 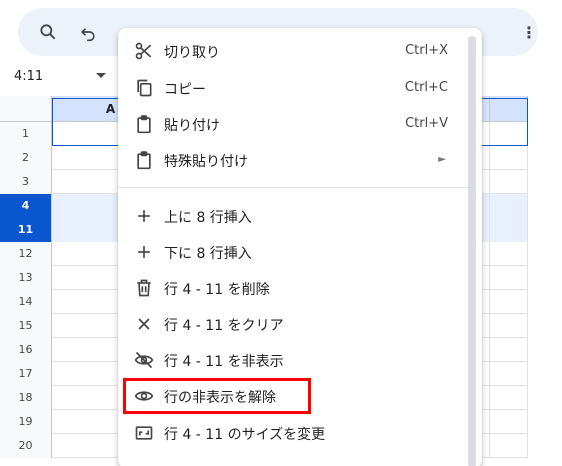 What do you see at coordinates (144, 433) in the screenshot?
I see `resize-icon` at bounding box center [144, 433].